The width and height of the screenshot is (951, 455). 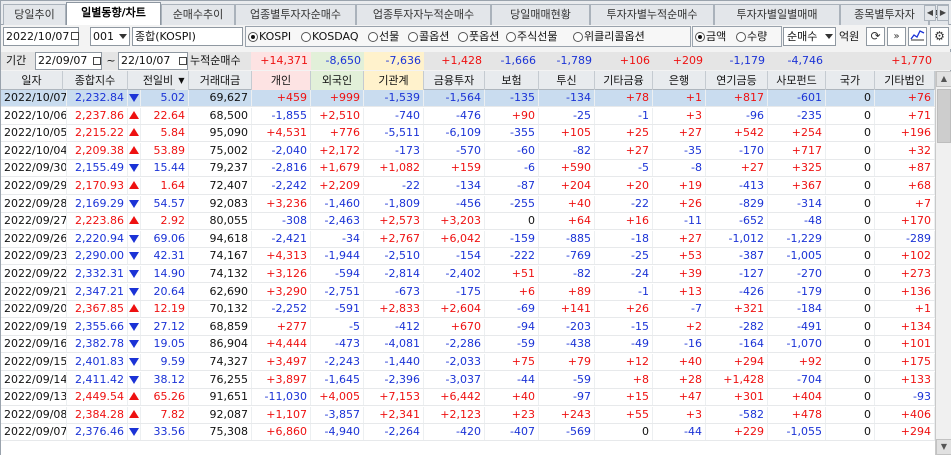 What do you see at coordinates (943, 79) in the screenshot?
I see `scroll-up-icon: ▲` at bounding box center [943, 79].